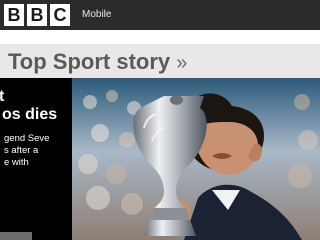 The height and width of the screenshot is (240, 320). I want to click on top-bar, so click(160, 15).